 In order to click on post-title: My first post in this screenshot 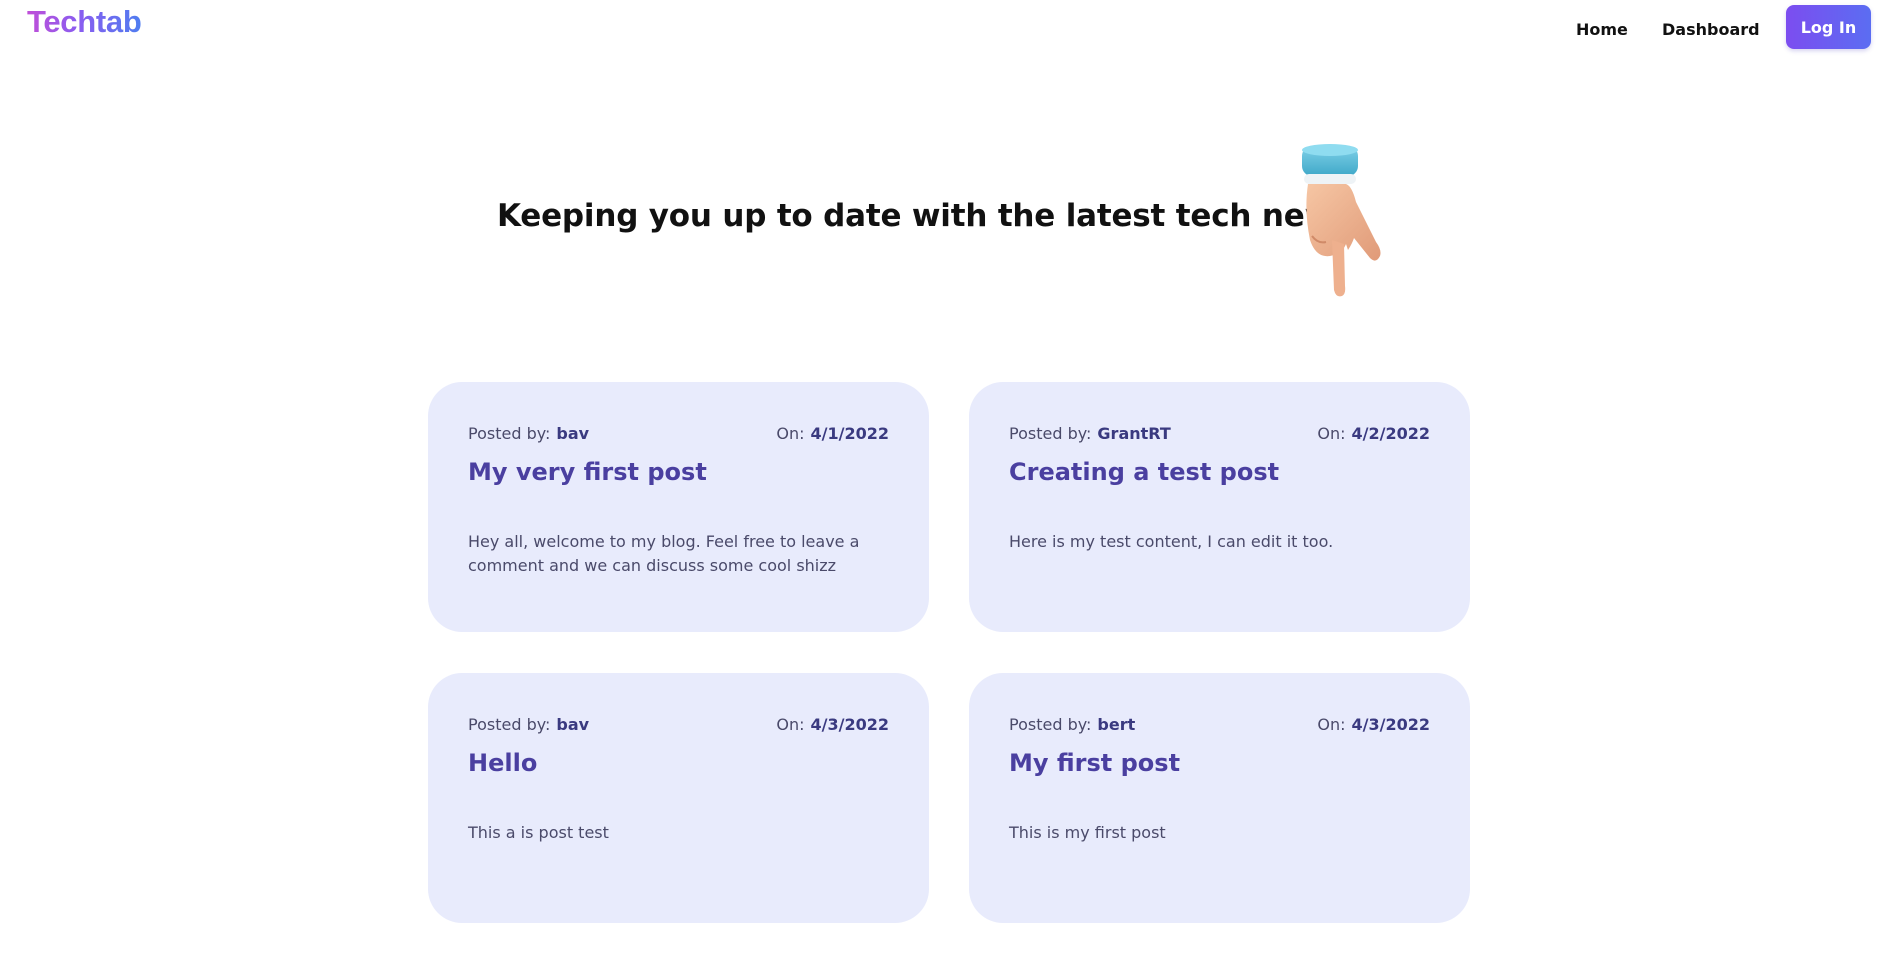, I will do `click(1094, 763)`.